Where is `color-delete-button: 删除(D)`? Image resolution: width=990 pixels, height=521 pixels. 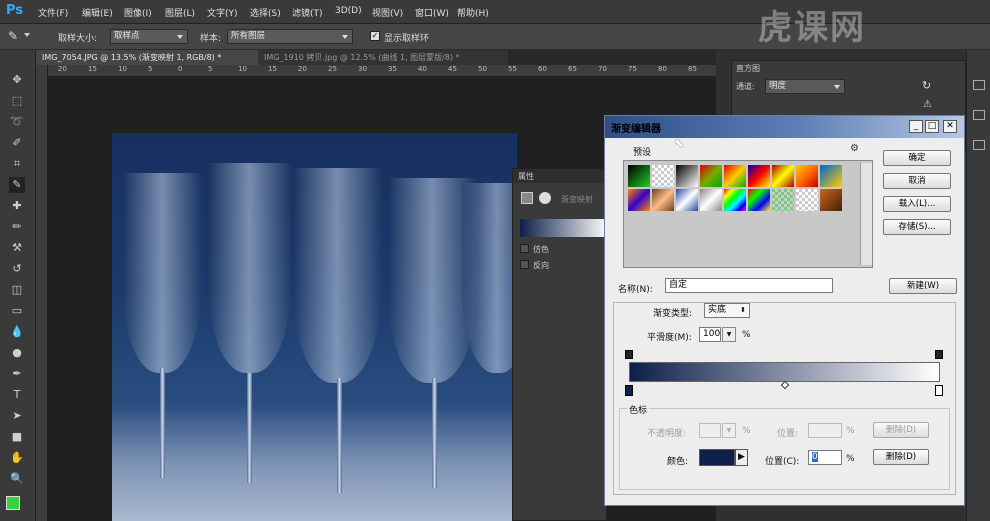
color-delete-button: 删除(D) is located at coordinates (901, 457).